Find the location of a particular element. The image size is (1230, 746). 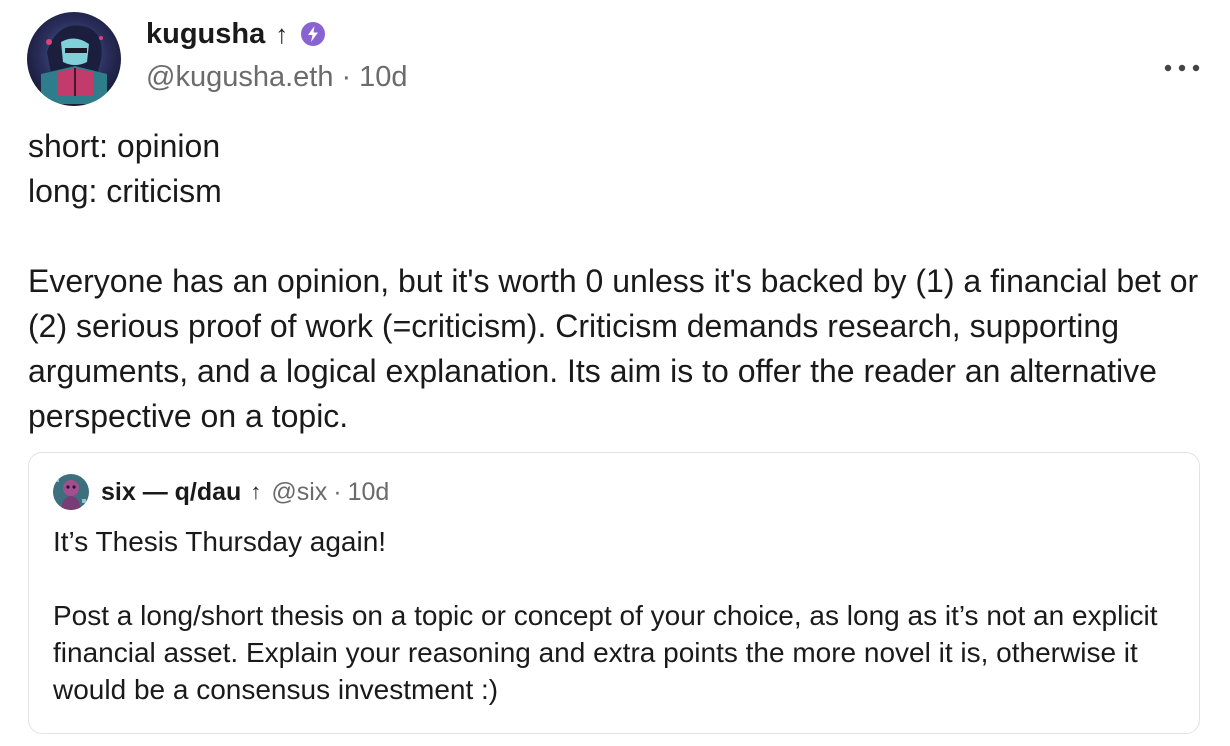

quote-time: 10d is located at coordinates (369, 492).